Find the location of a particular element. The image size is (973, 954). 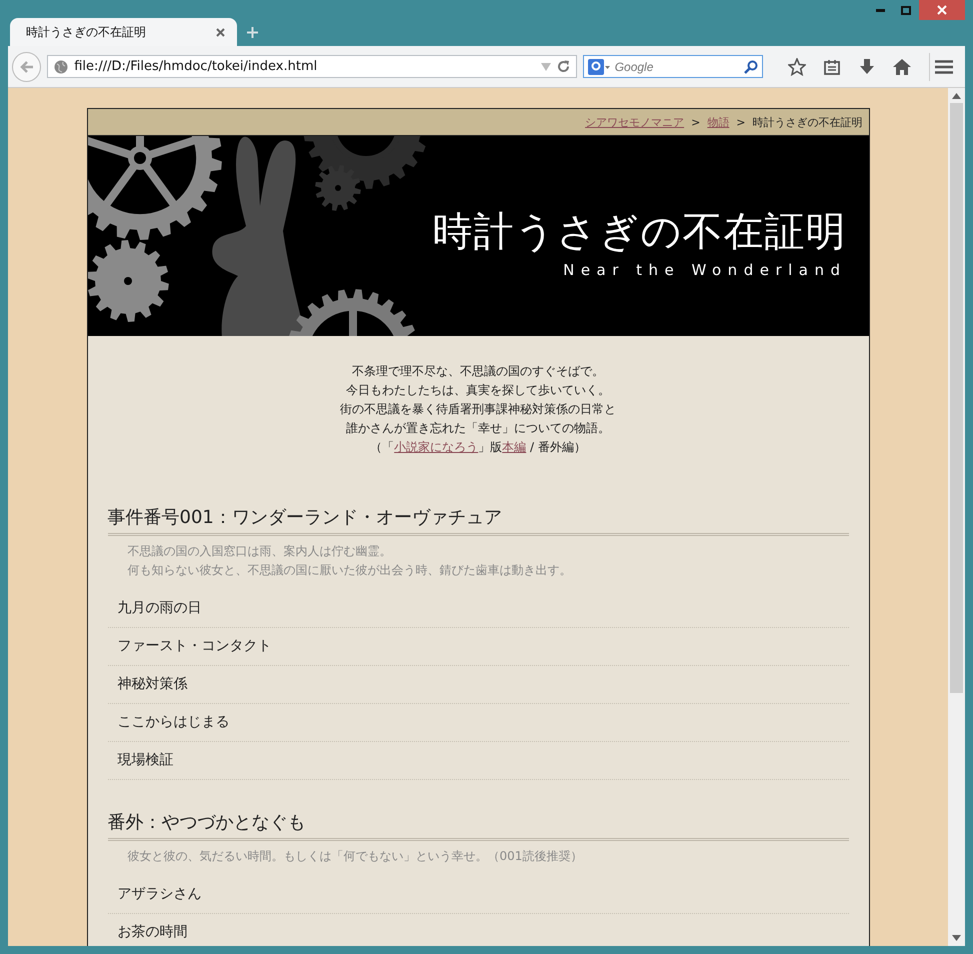

url-text: file:///D:/Files/hmdoc/tokei/index.html is located at coordinates (196, 66).